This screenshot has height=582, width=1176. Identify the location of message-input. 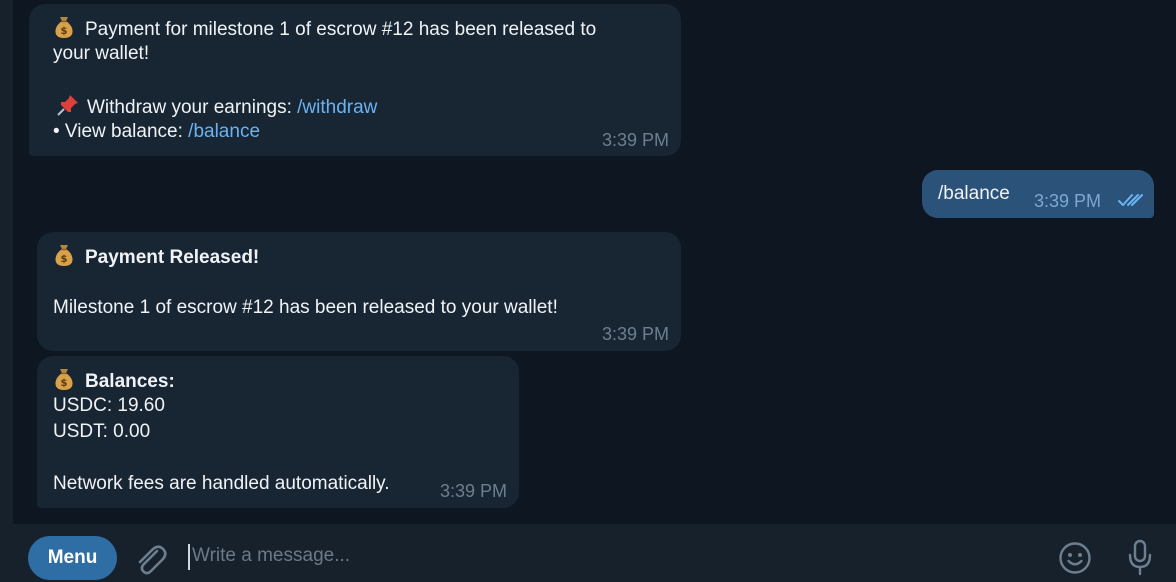
(592, 556).